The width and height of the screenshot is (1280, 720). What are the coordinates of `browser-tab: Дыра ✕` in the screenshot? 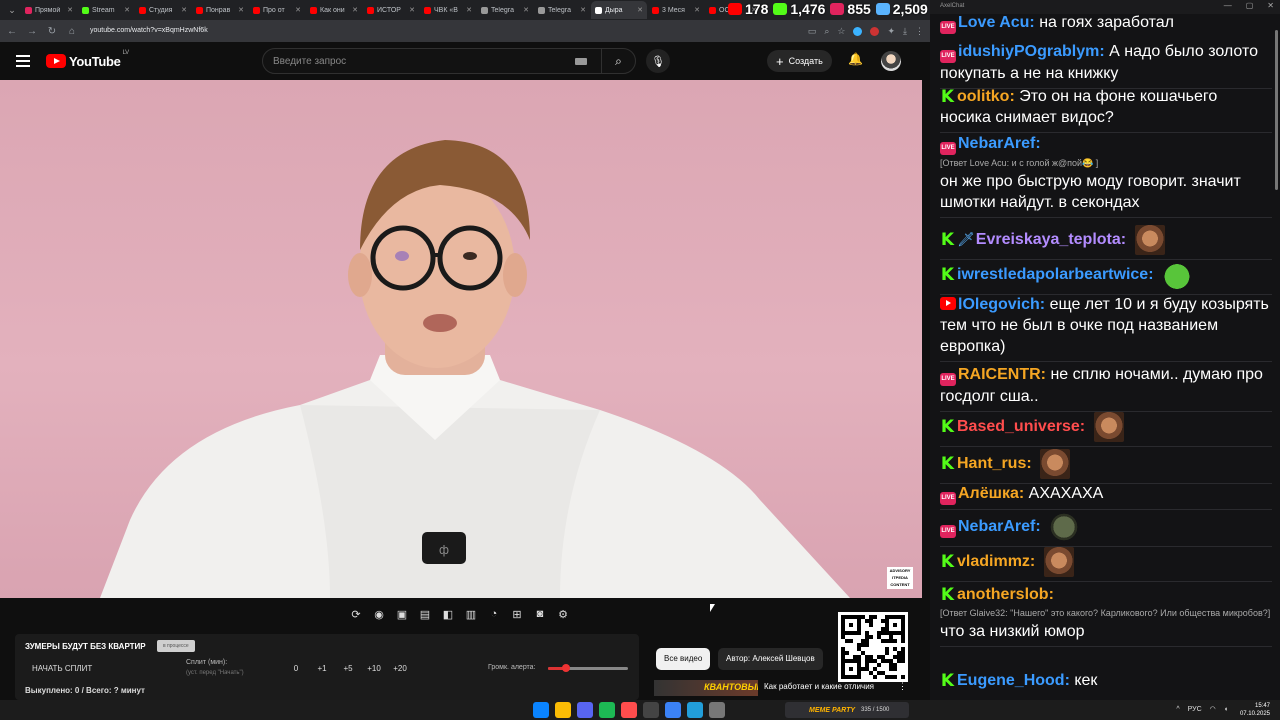 It's located at (619, 10).